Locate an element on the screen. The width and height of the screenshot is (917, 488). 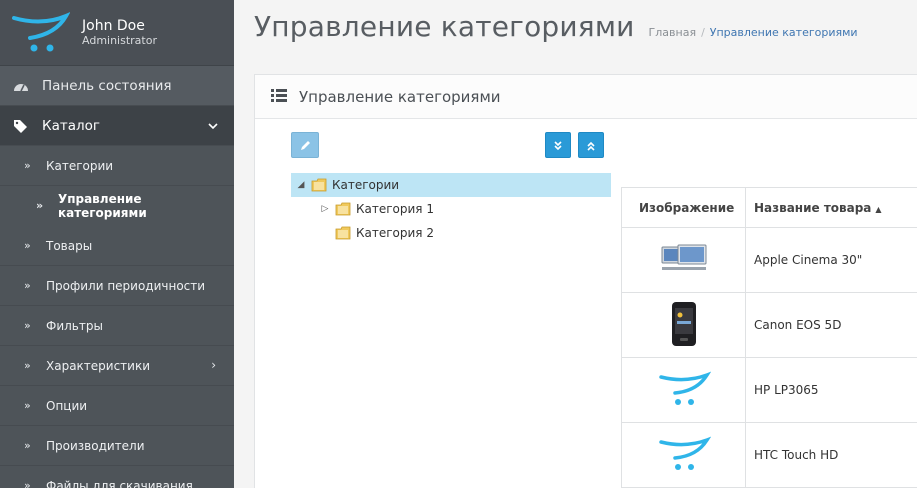
triangle-down-icon: ◢ is located at coordinates (301, 185).